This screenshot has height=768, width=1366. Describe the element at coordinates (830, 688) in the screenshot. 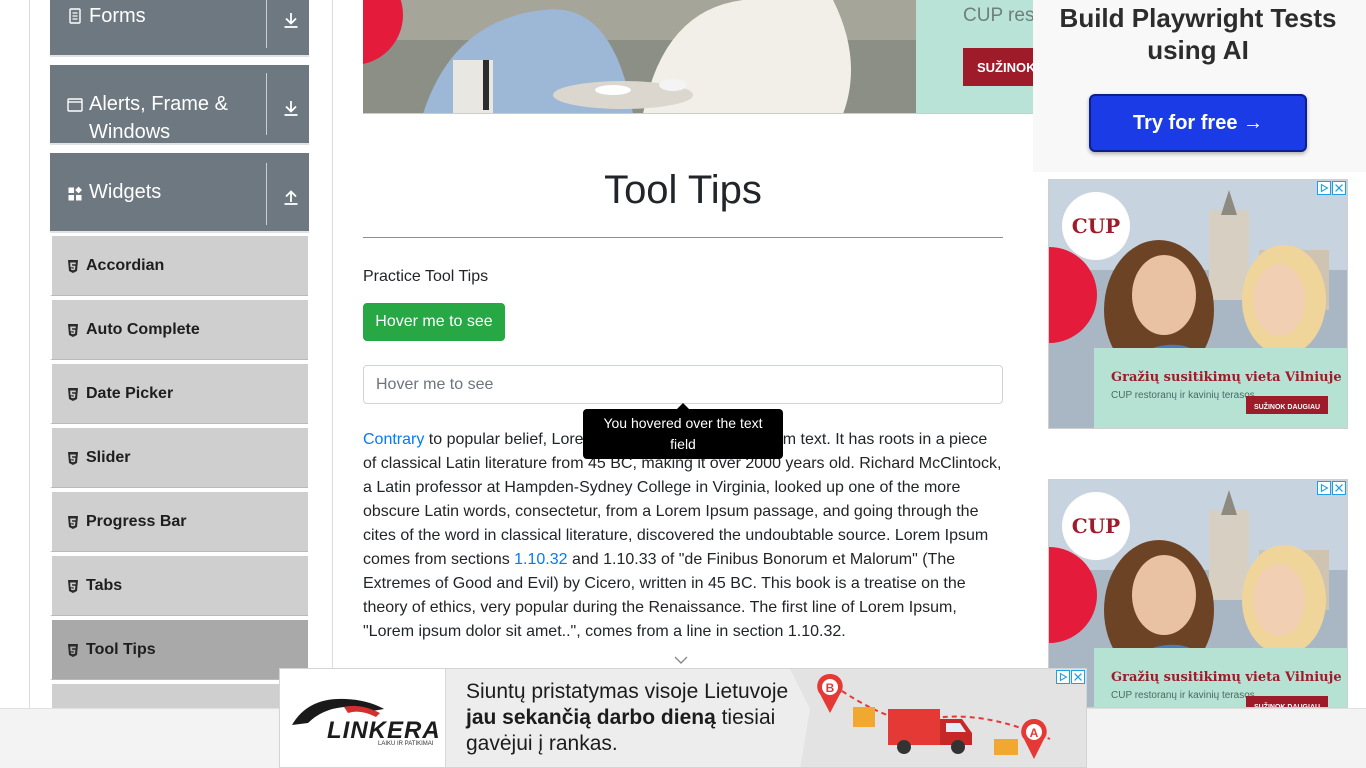

I see `pin-b-label: B` at that location.